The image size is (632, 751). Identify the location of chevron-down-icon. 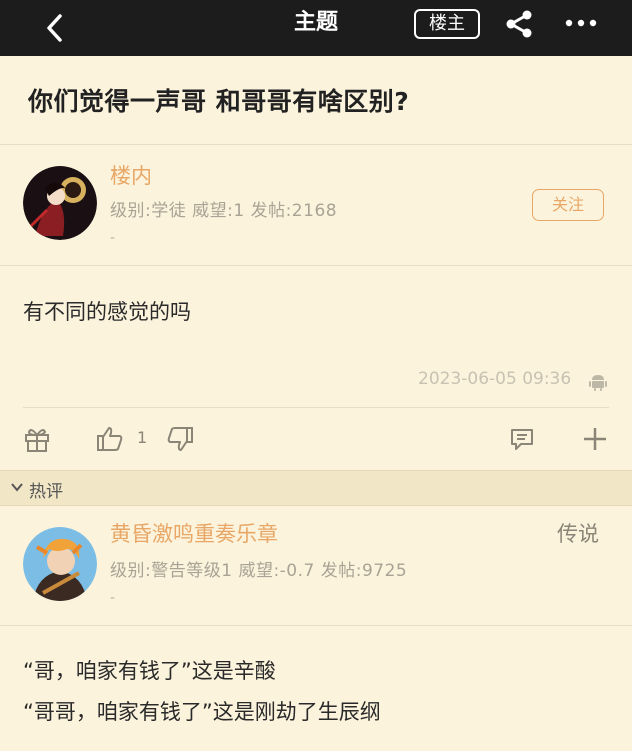
(17, 487).